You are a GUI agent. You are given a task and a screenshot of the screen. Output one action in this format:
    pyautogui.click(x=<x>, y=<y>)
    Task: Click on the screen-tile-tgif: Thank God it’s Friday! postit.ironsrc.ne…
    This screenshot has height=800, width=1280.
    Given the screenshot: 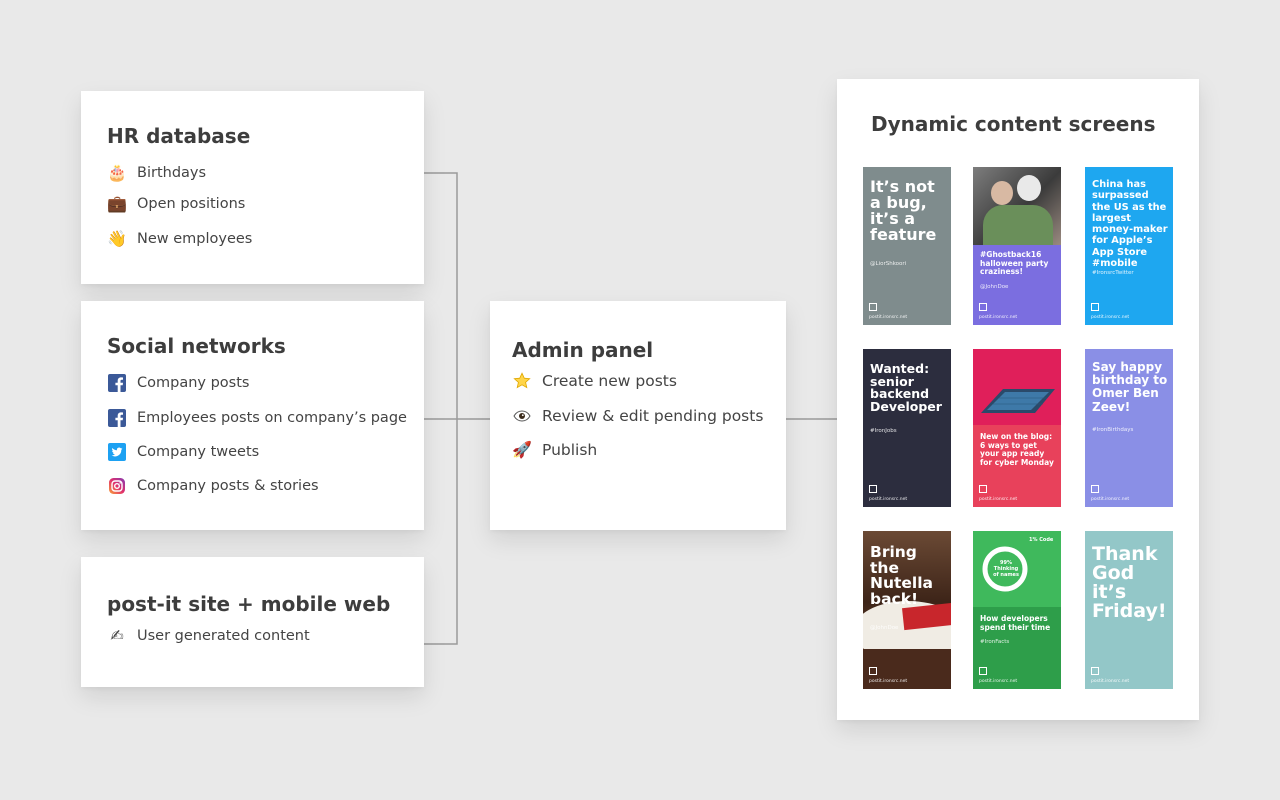 What is the action you would take?
    pyautogui.click(x=1129, y=610)
    